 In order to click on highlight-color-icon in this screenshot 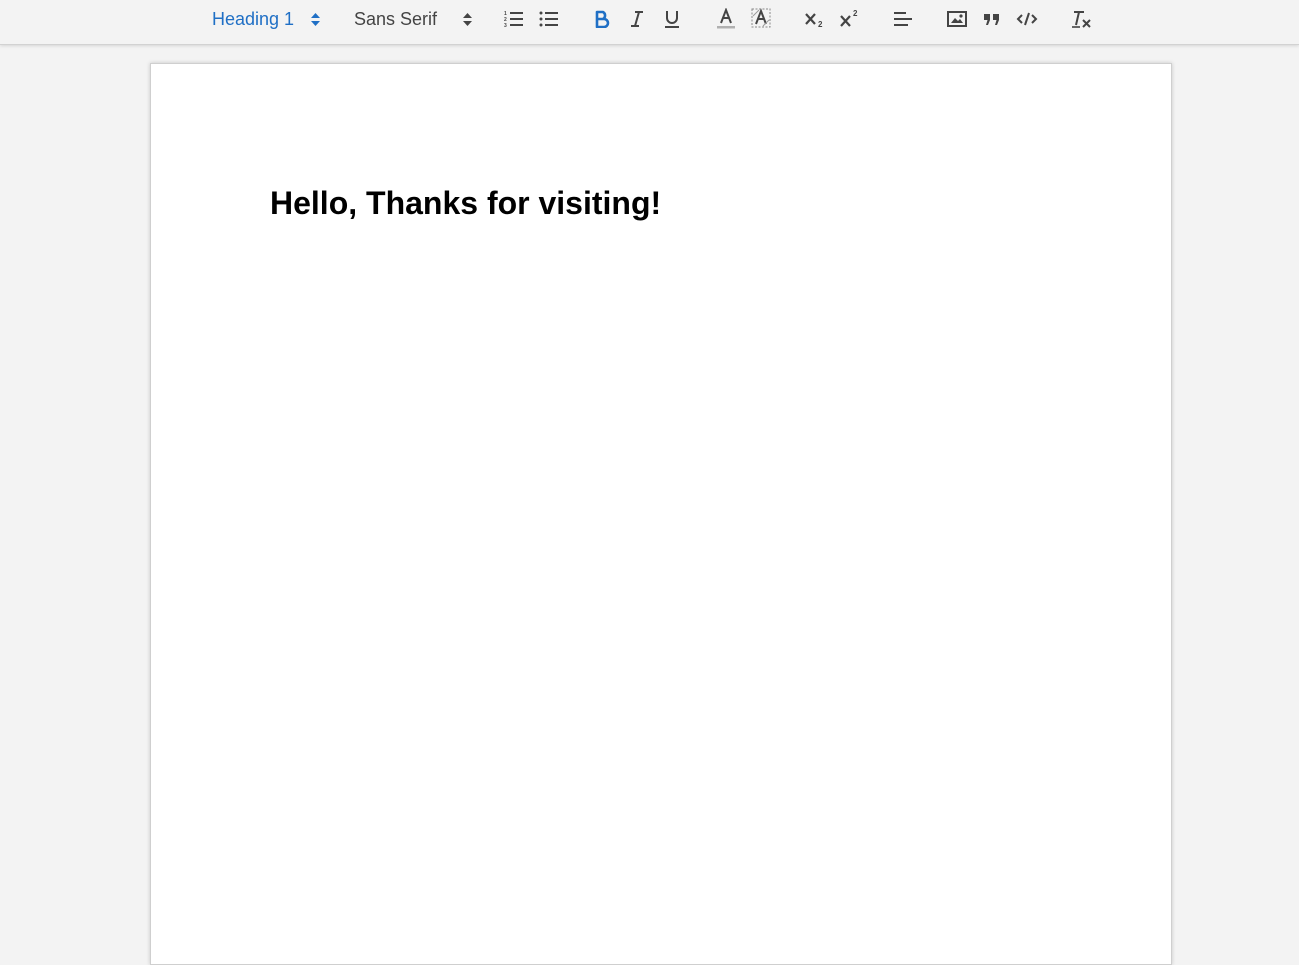, I will do `click(761, 19)`.